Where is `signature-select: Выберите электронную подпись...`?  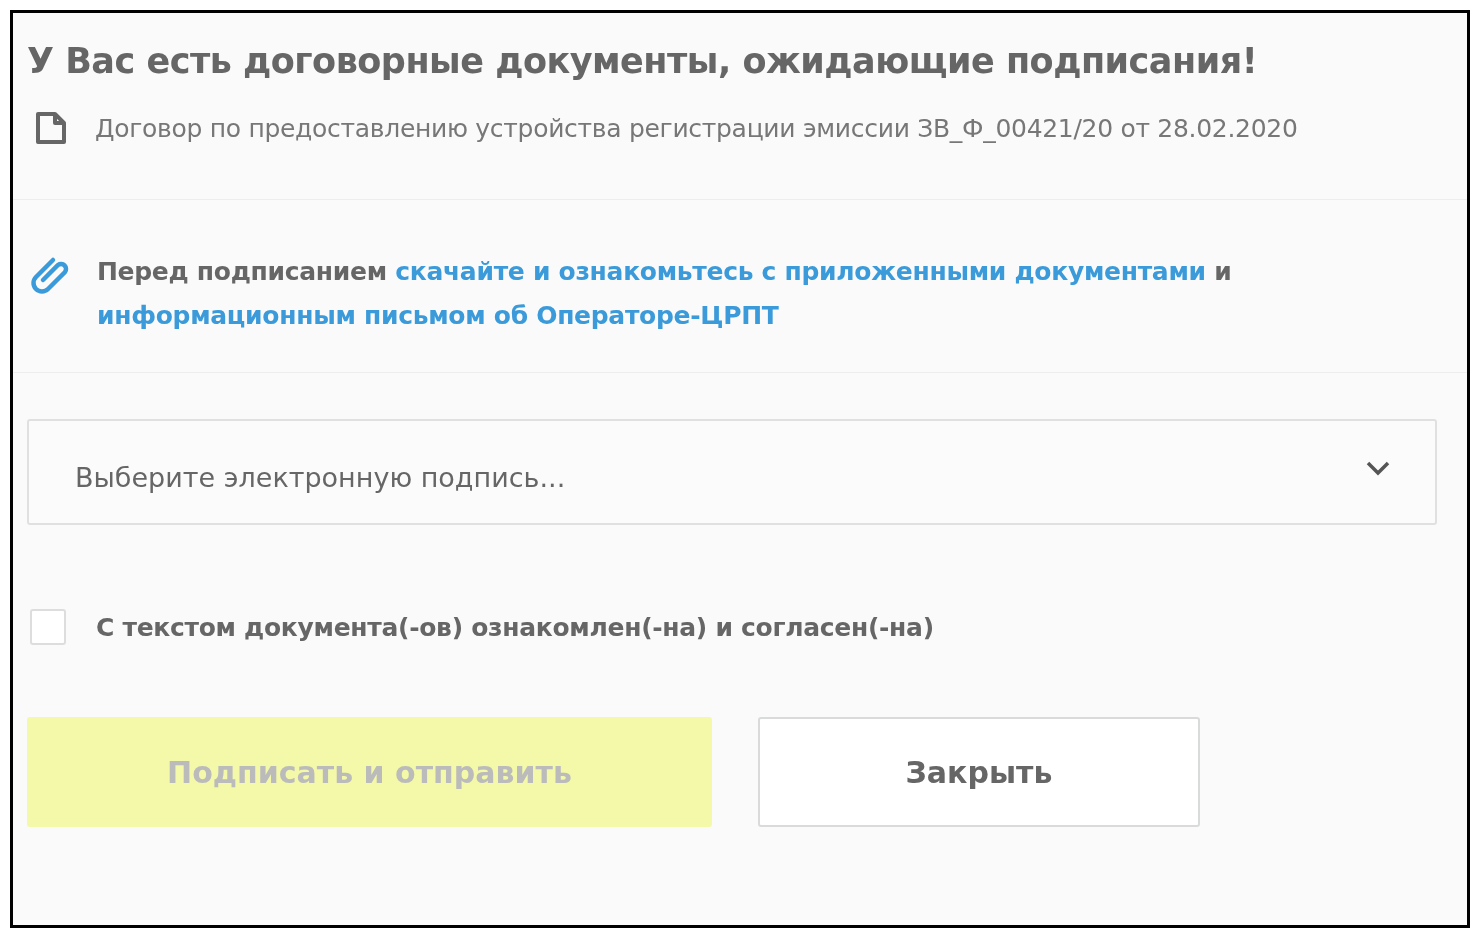
signature-select: Выберите электронную подпись... is located at coordinates (732, 472).